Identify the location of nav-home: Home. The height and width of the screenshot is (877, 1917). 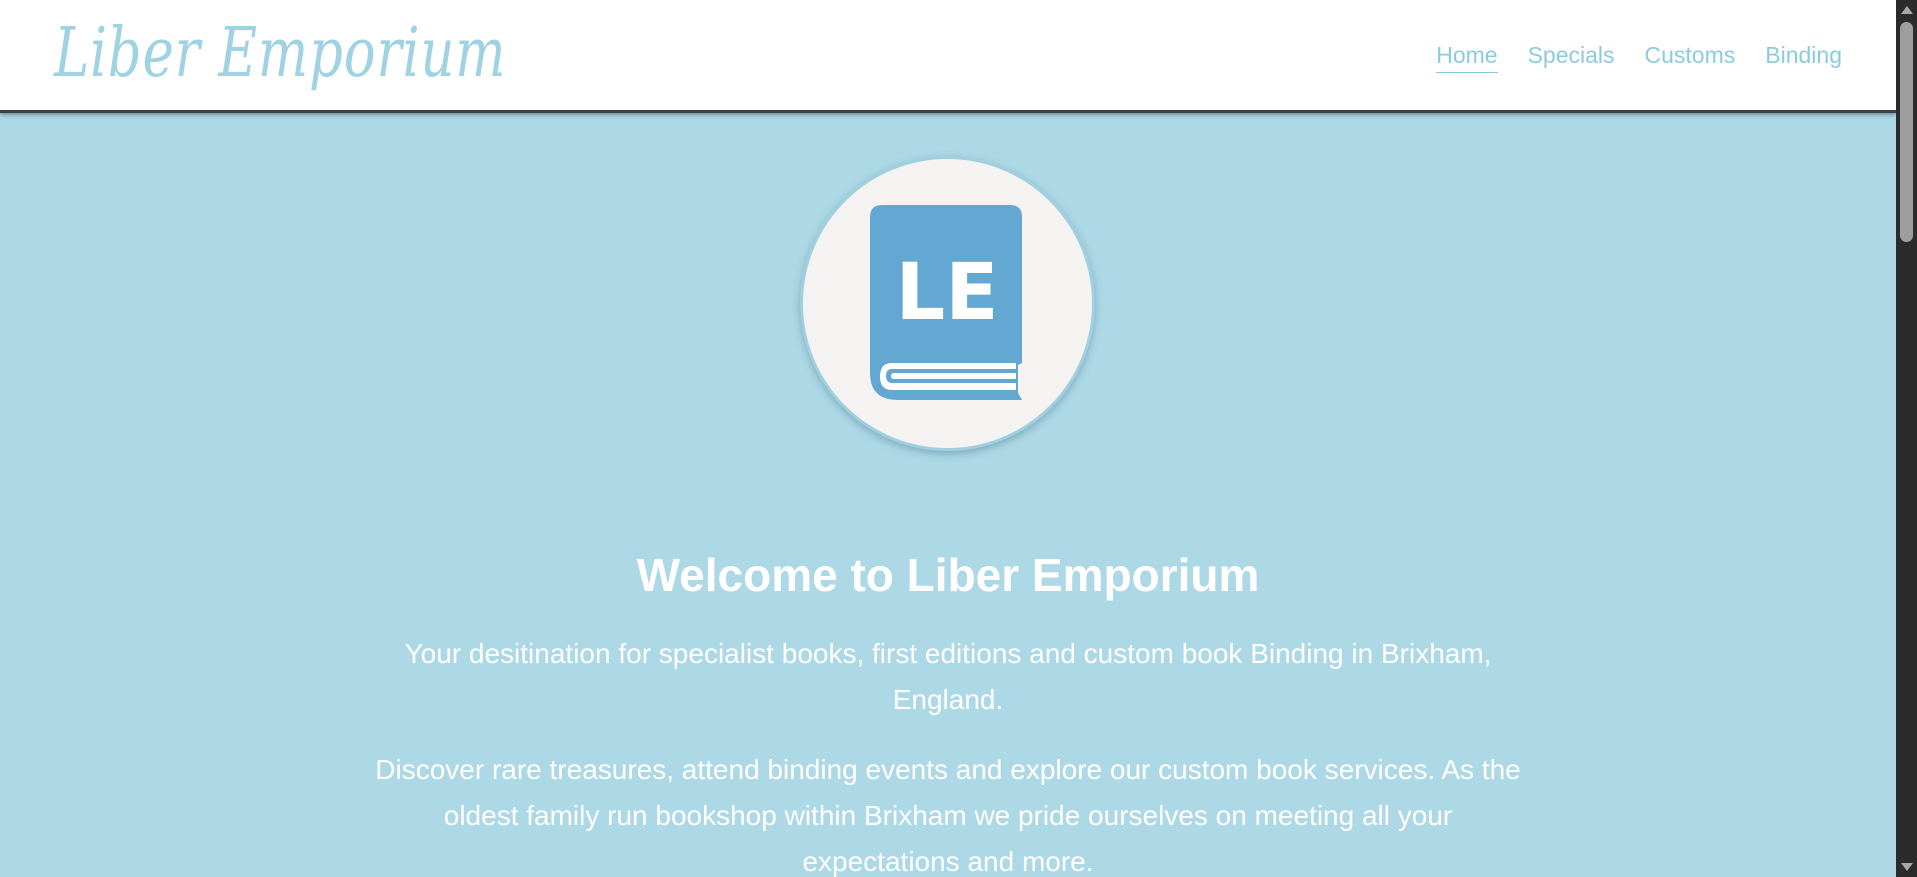
(1467, 57).